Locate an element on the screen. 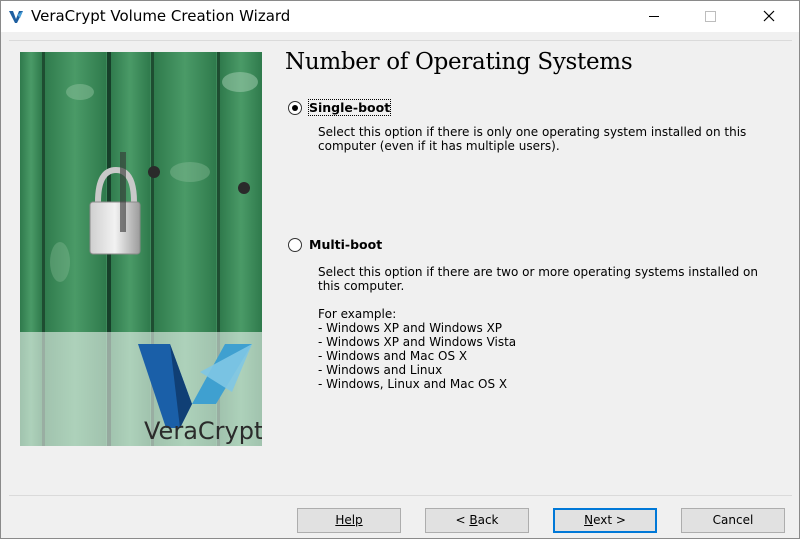  example-item: - Windows XP and Windows XP is located at coordinates (410, 328).